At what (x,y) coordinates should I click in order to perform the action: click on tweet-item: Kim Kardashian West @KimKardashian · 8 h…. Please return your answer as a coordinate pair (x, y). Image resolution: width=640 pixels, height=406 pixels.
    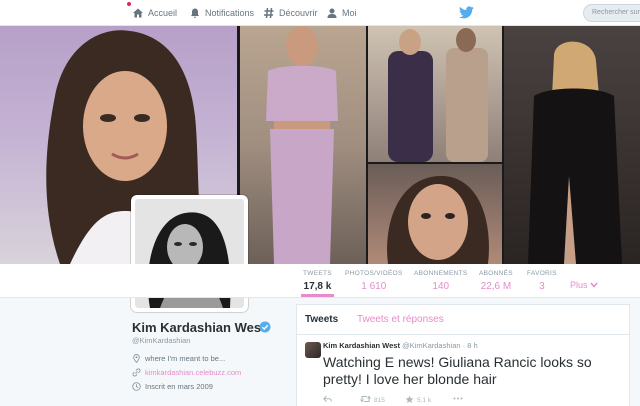
    Looking at the image, I should click on (463, 370).